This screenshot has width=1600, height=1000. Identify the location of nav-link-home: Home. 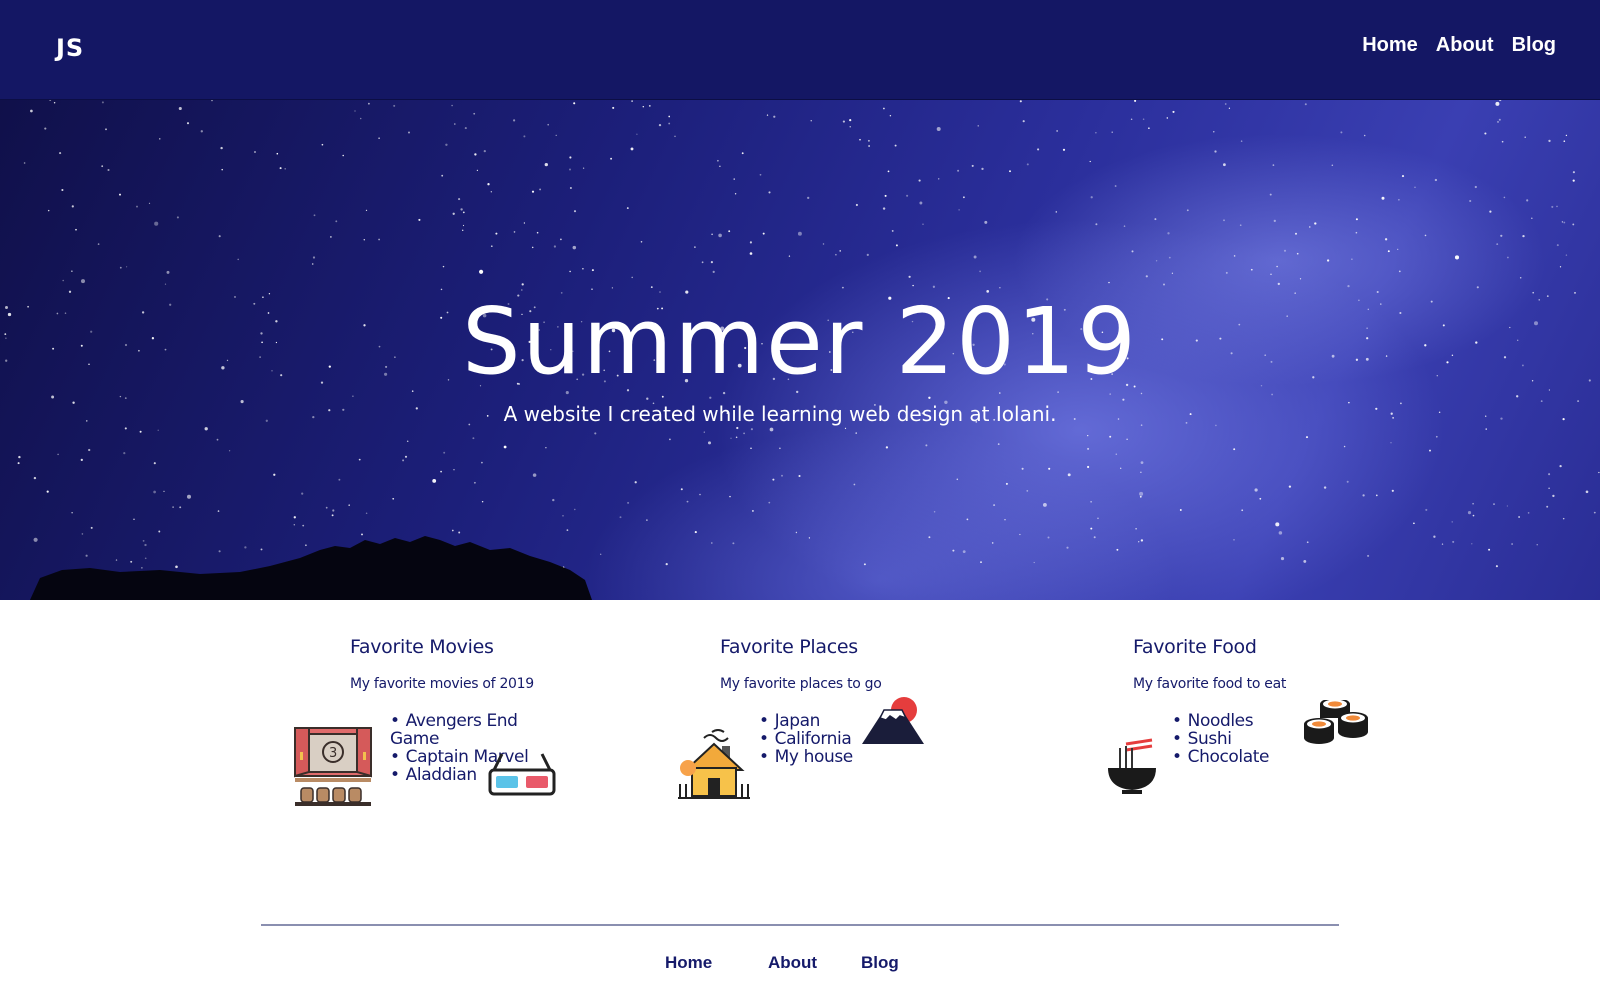
(1390, 45).